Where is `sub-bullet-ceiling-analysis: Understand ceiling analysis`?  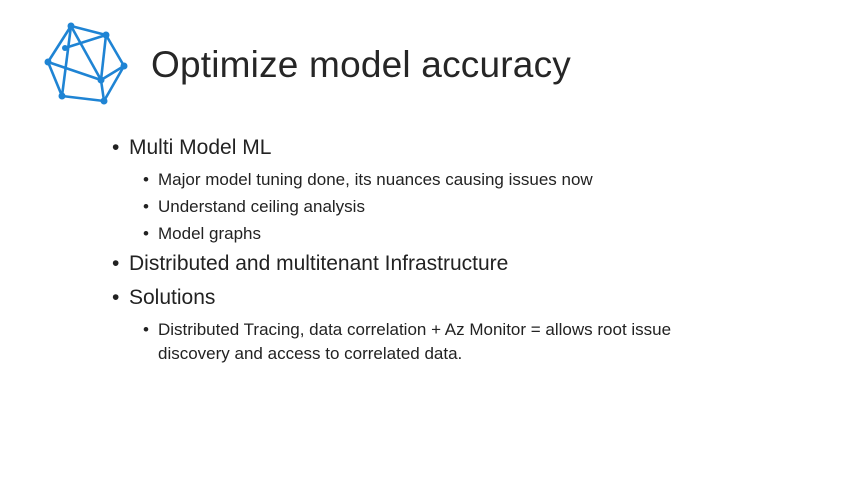 sub-bullet-ceiling-analysis: Understand ceiling analysis is located at coordinates (487, 207).